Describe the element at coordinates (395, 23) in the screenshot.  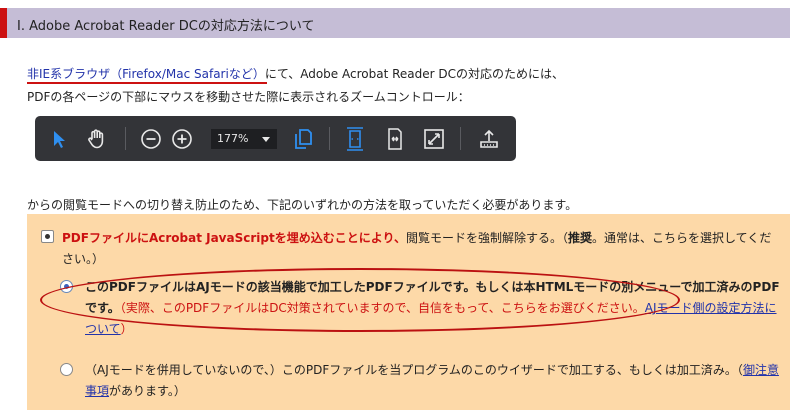
I see `section-header: I. Adobe Acrobat Reader DCの対応方法について` at that location.